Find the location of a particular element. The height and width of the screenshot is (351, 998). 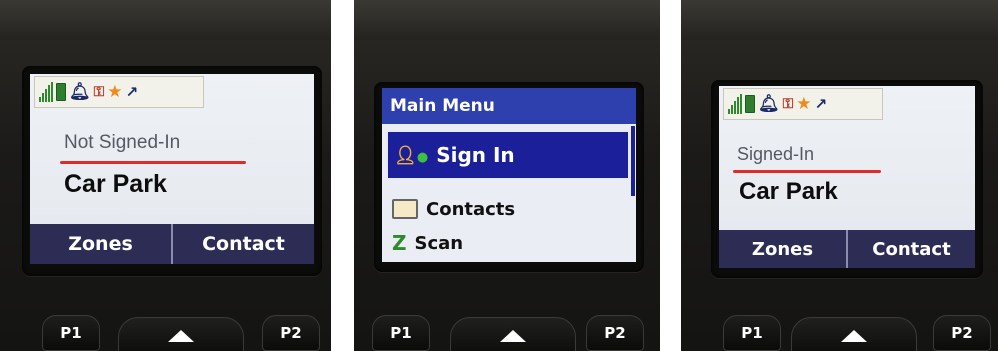

menu-item-label: Sign In is located at coordinates (475, 155).